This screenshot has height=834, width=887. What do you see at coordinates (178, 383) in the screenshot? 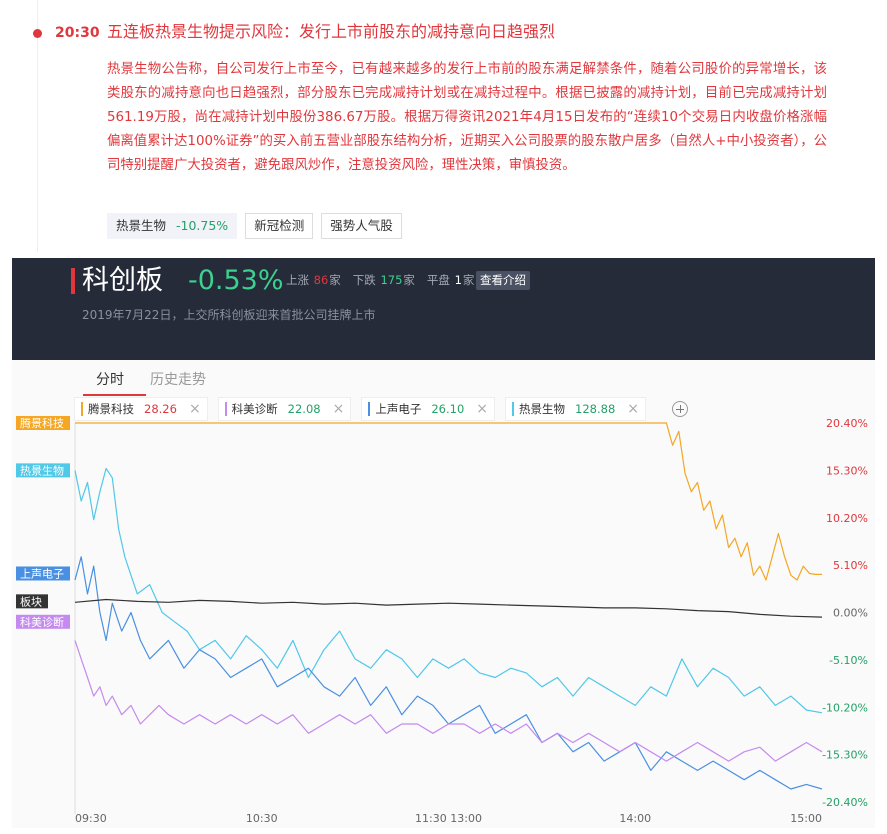
I see `tab-history: 历史走势` at bounding box center [178, 383].